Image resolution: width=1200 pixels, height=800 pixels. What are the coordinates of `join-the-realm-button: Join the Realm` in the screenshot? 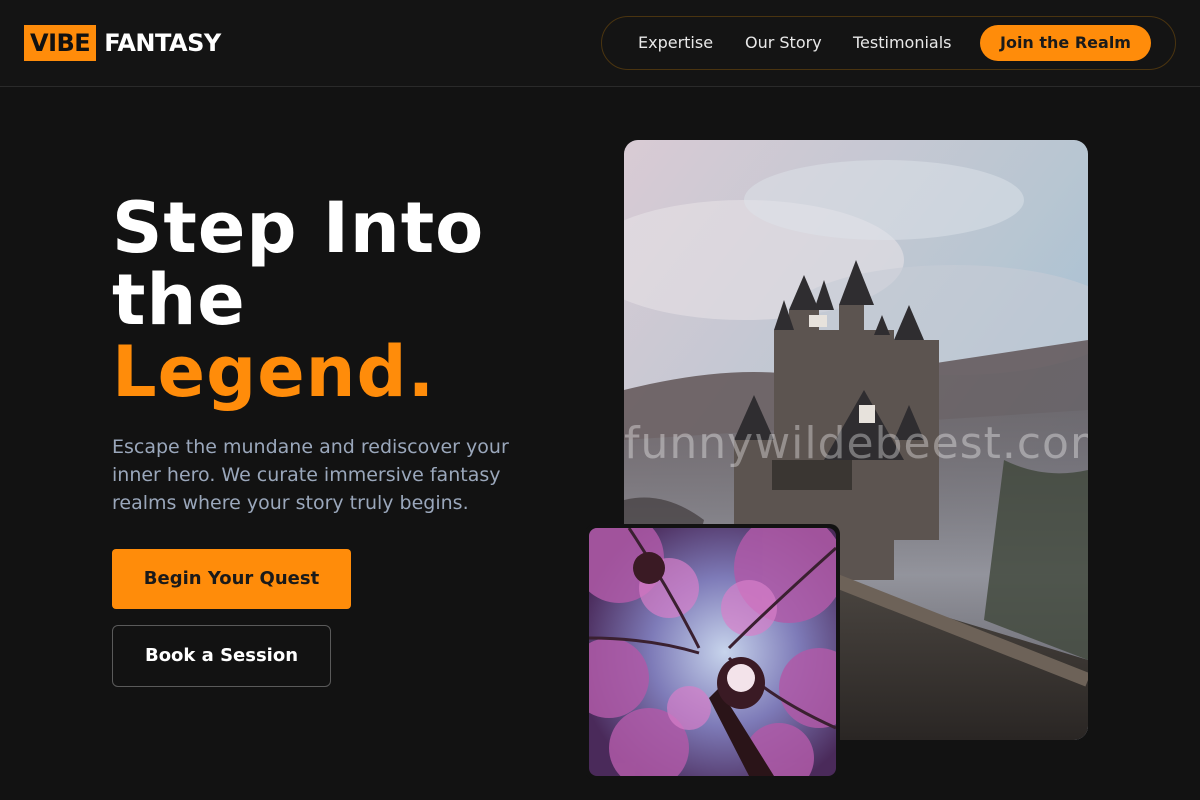 It's located at (1065, 43).